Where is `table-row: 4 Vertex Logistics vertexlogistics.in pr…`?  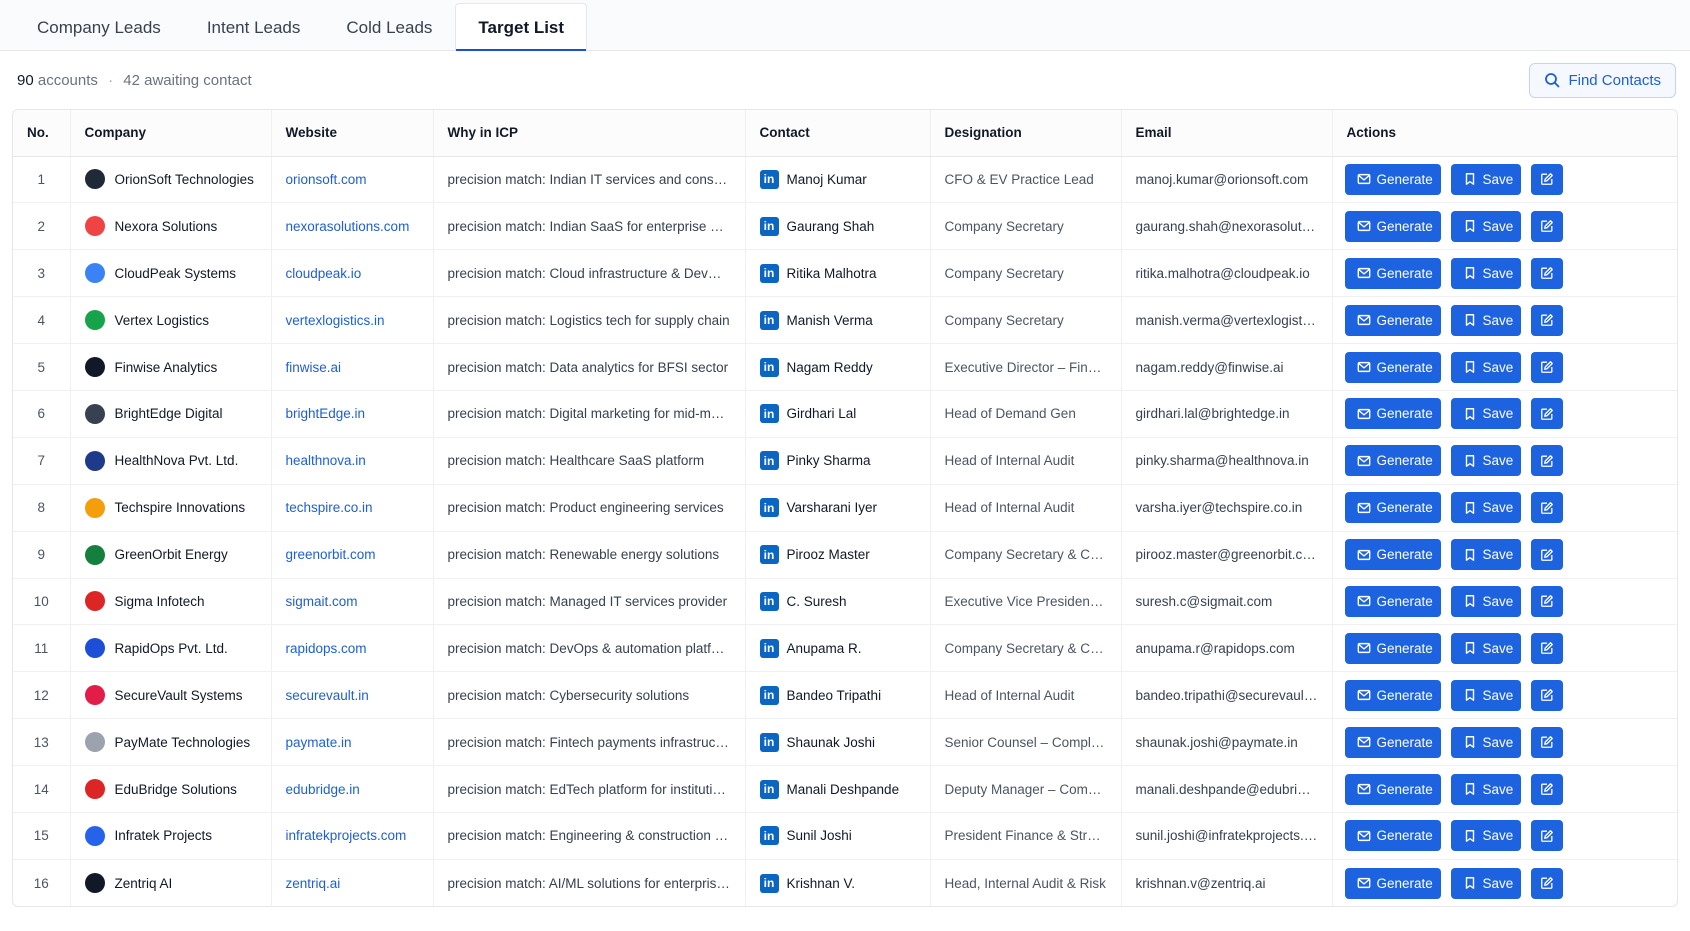 table-row: 4 Vertex Logistics vertexlogistics.in pr… is located at coordinates (845, 320).